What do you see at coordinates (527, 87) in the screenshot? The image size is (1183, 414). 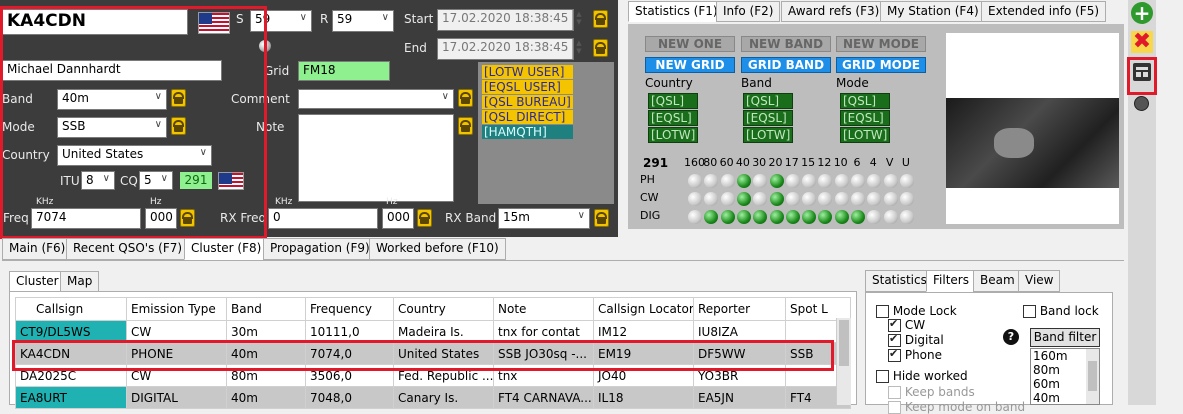 I see `qsl-tag: [EQSL USER]` at bounding box center [527, 87].